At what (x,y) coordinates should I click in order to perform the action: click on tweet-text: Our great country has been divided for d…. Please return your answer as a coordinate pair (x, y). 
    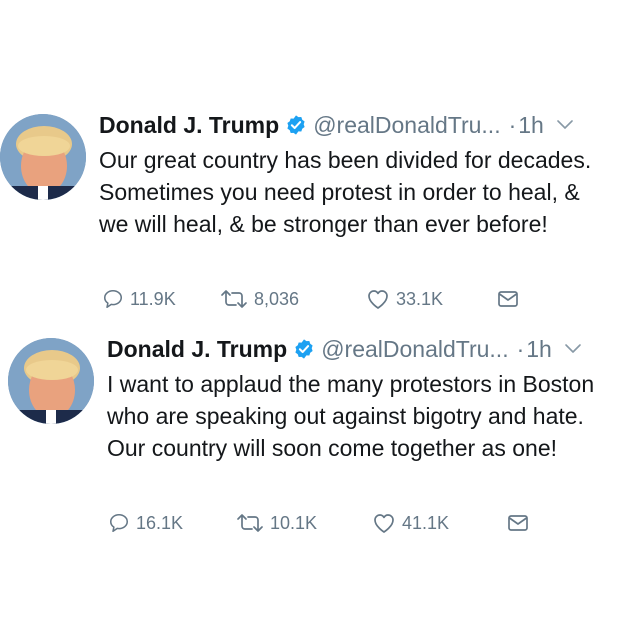
    Looking at the image, I should click on (345, 192).